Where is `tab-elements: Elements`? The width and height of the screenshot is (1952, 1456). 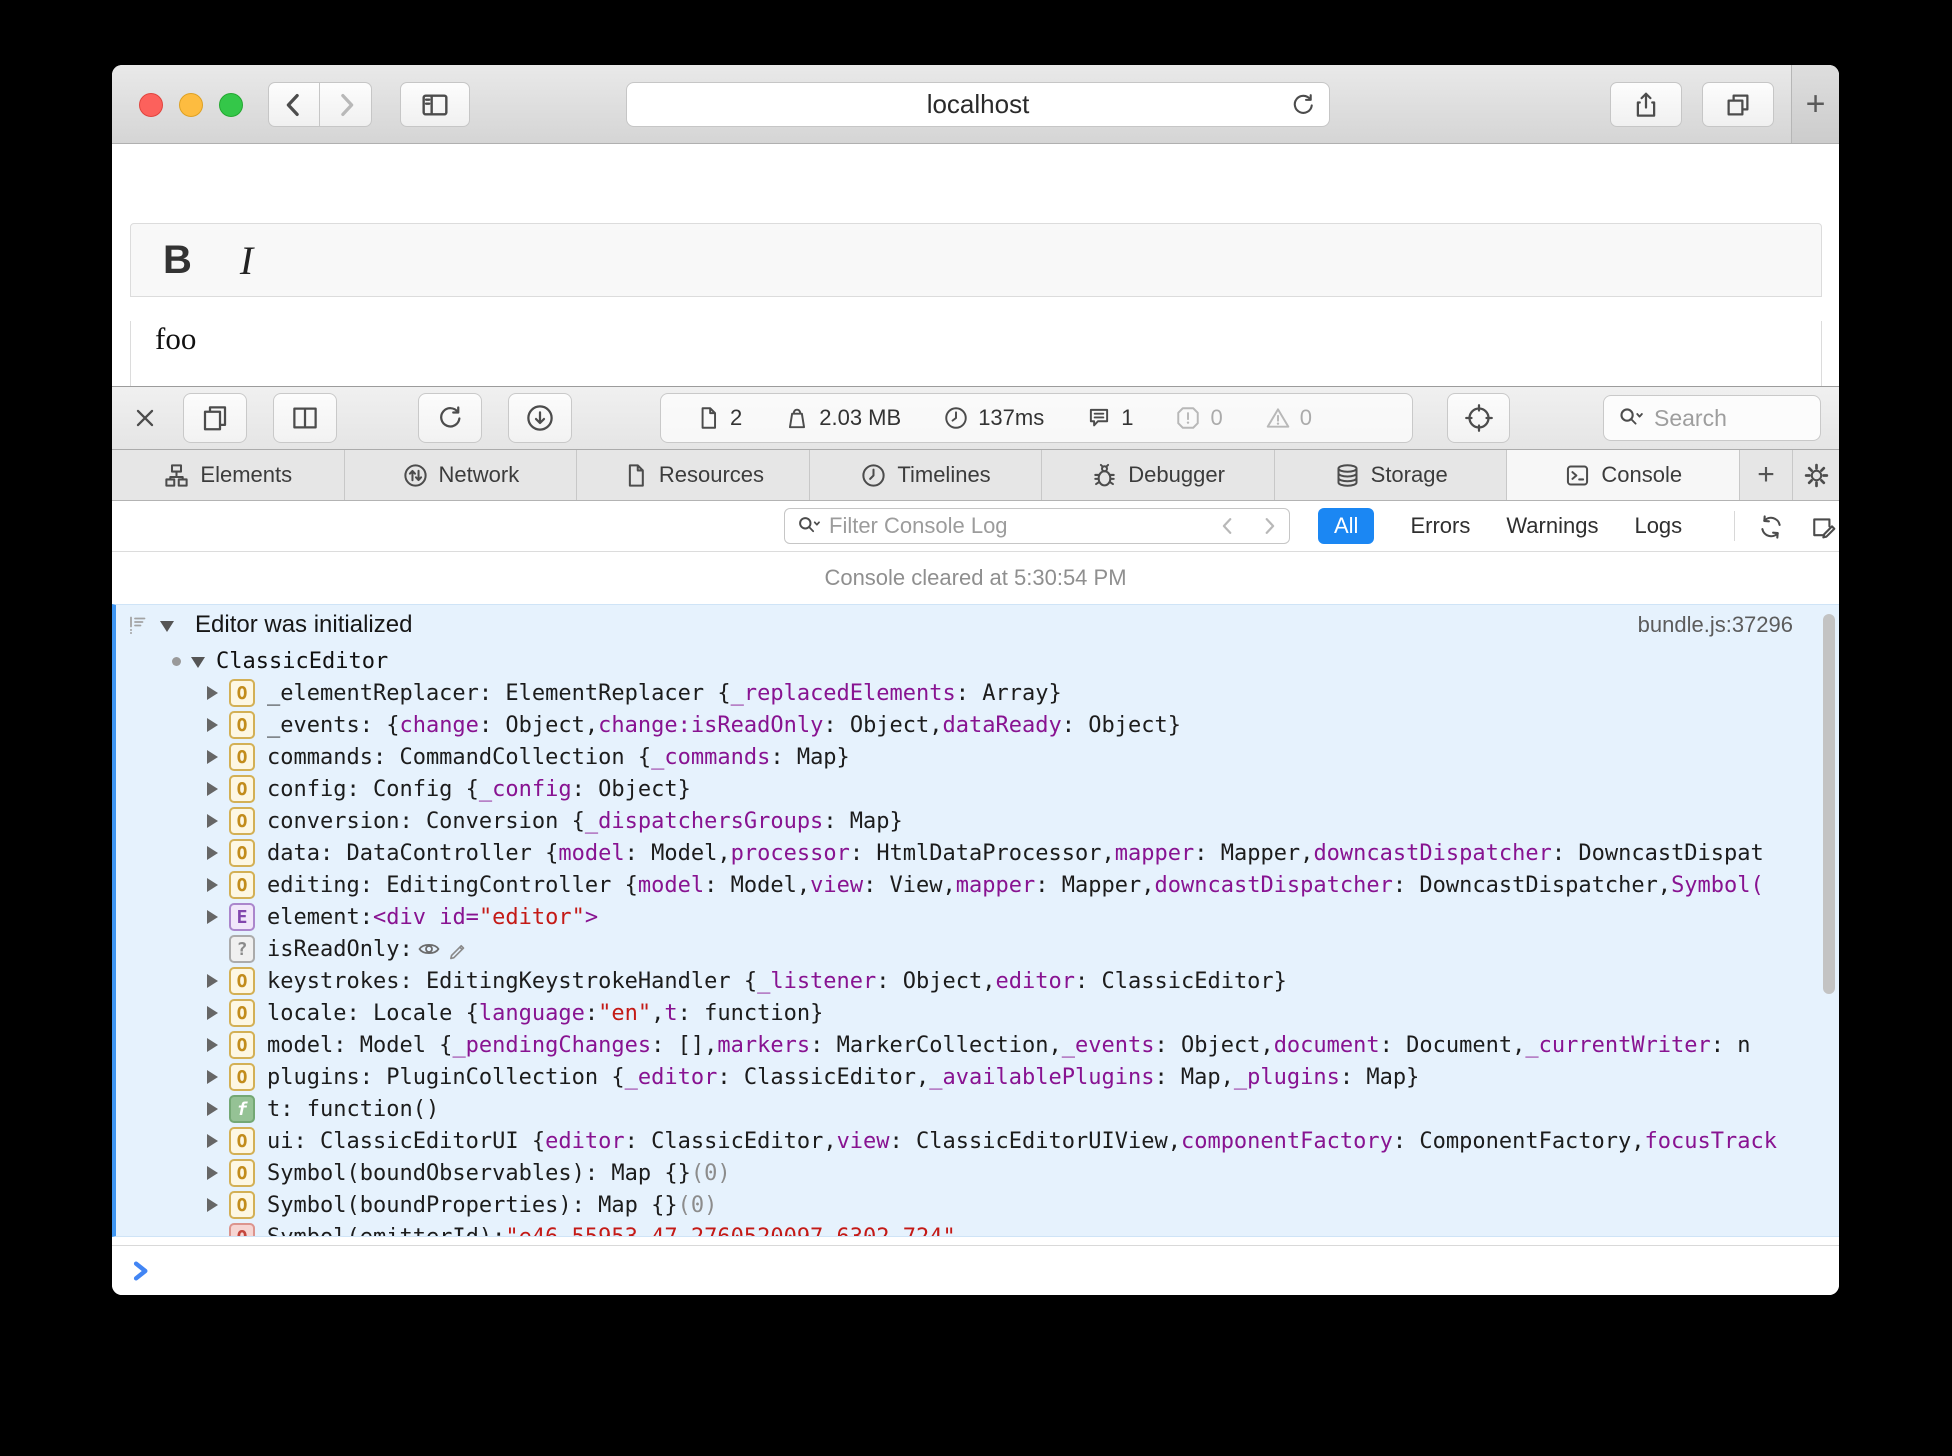
tab-elements: Elements is located at coordinates (228, 475).